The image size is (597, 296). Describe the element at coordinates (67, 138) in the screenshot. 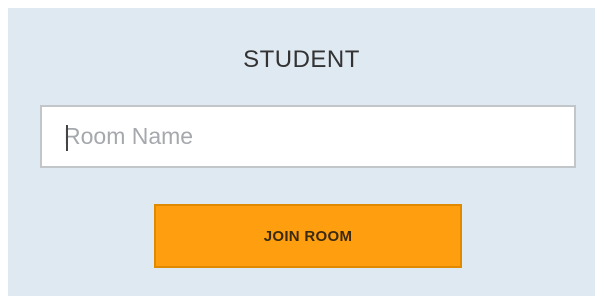

I see `text-cursor` at that location.